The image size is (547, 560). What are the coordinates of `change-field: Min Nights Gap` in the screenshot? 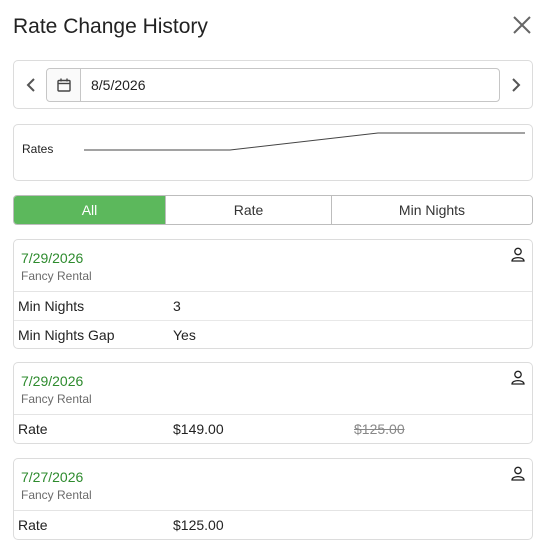 It's located at (66, 335).